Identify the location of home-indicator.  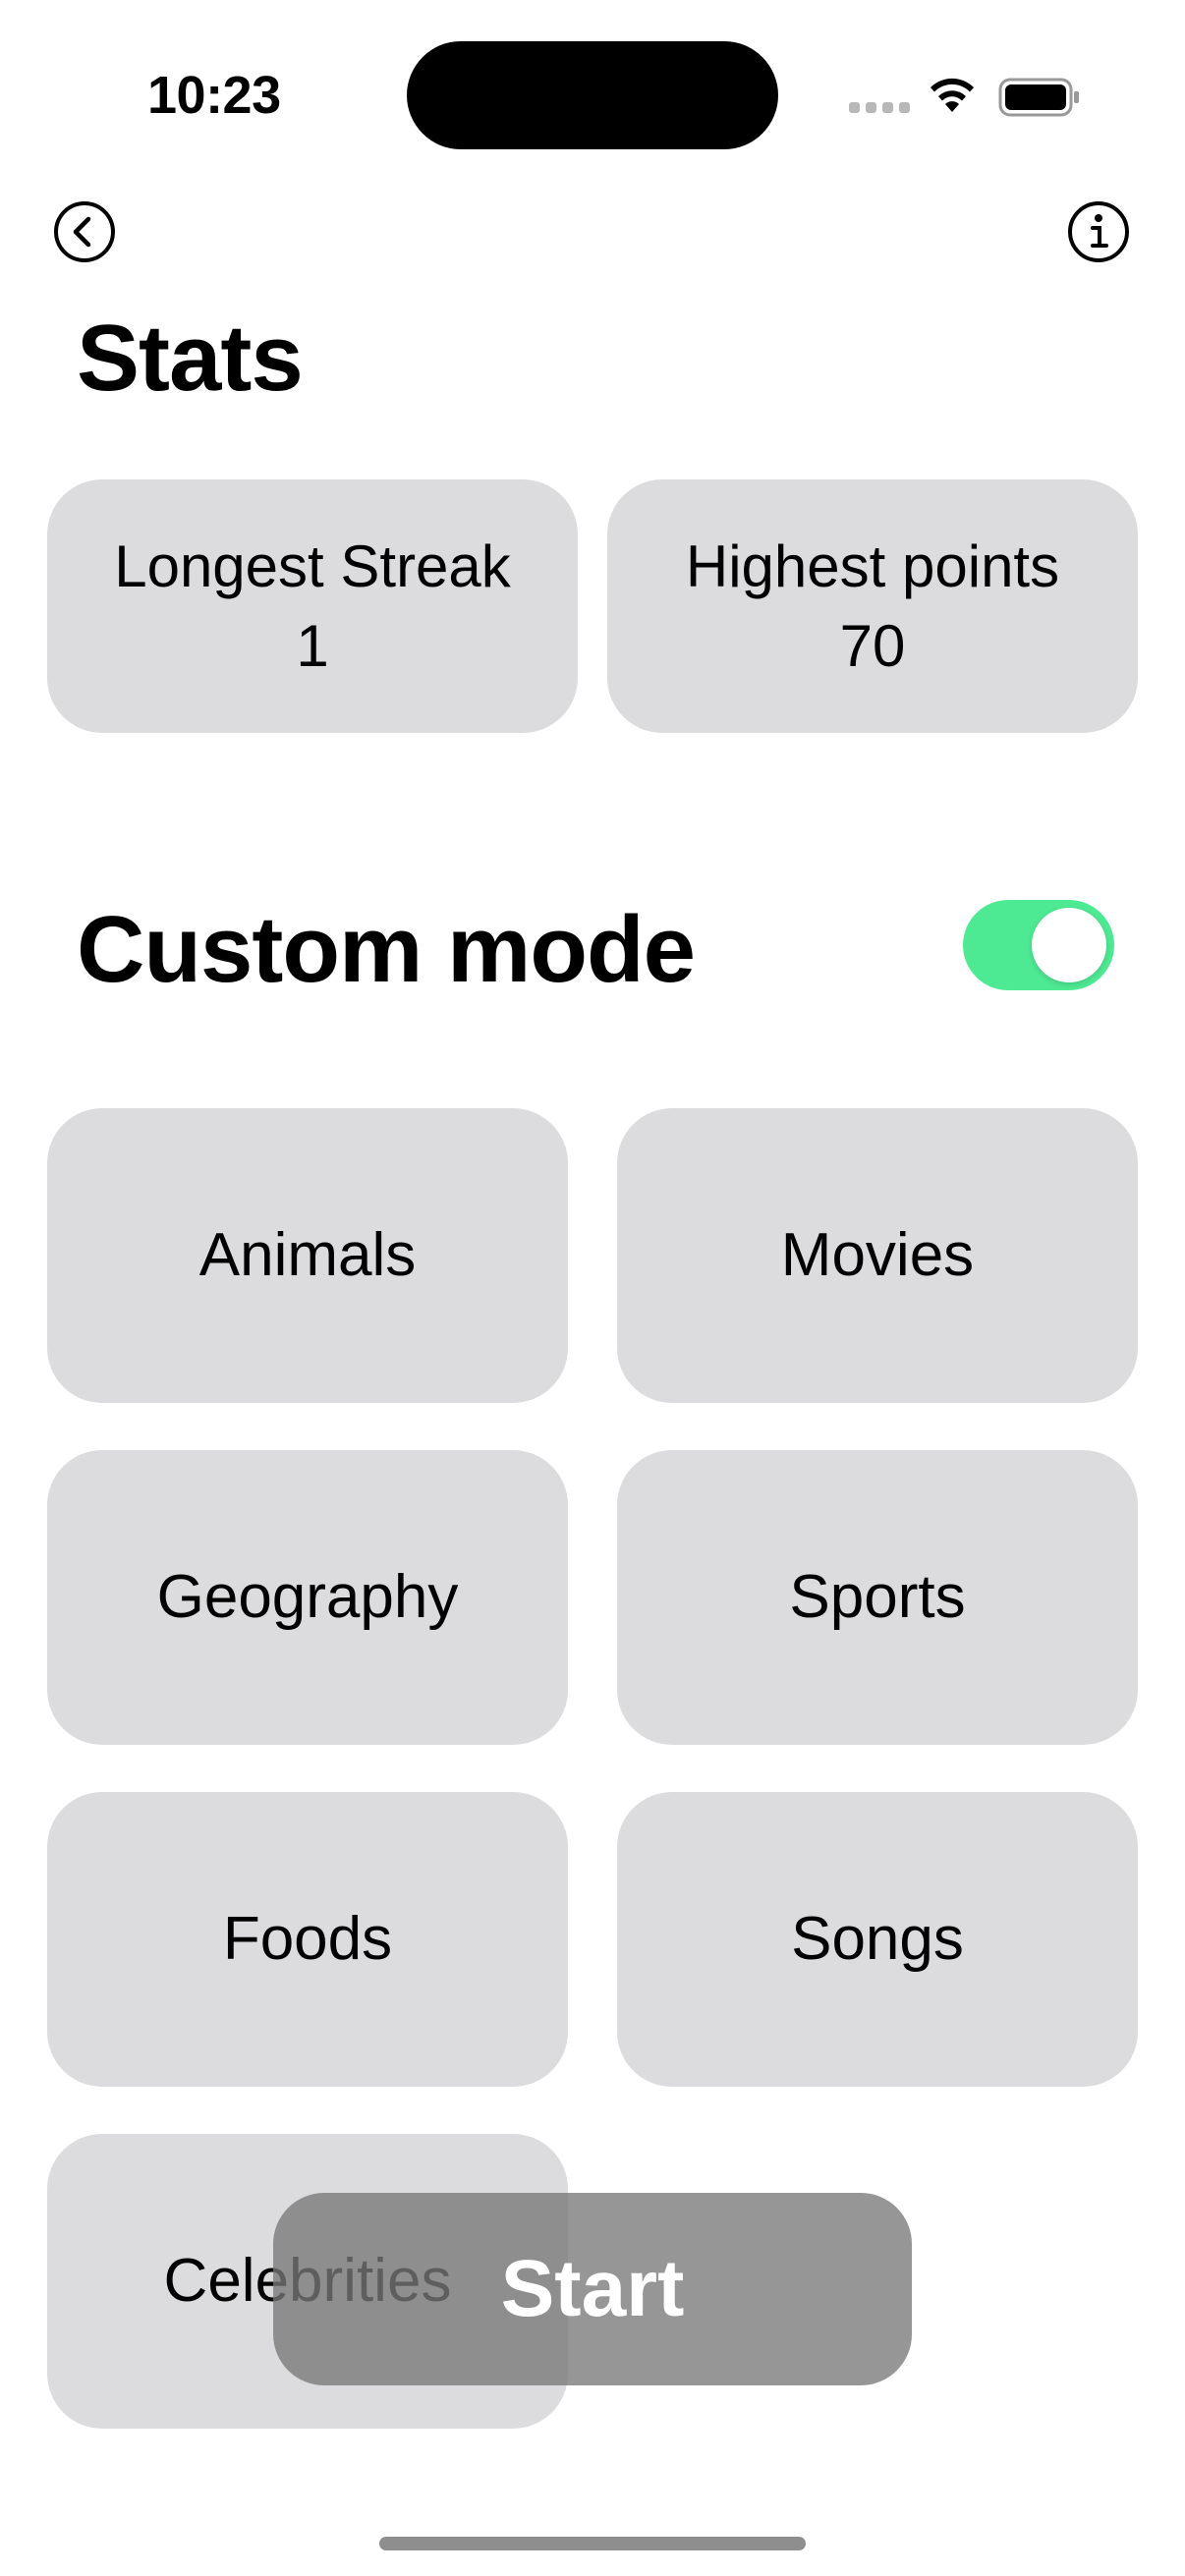
(592, 2543).